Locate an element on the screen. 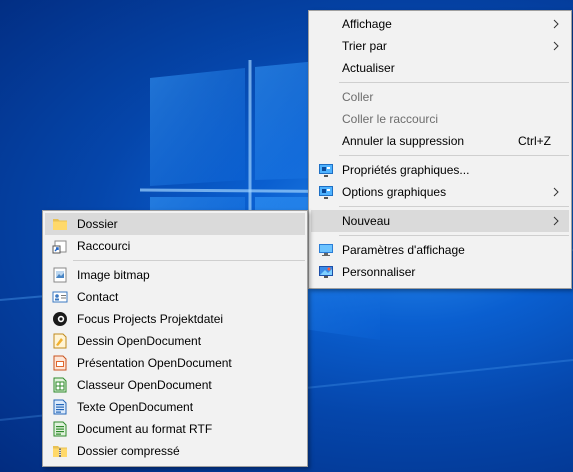  personalize-icon is located at coordinates (326, 272).